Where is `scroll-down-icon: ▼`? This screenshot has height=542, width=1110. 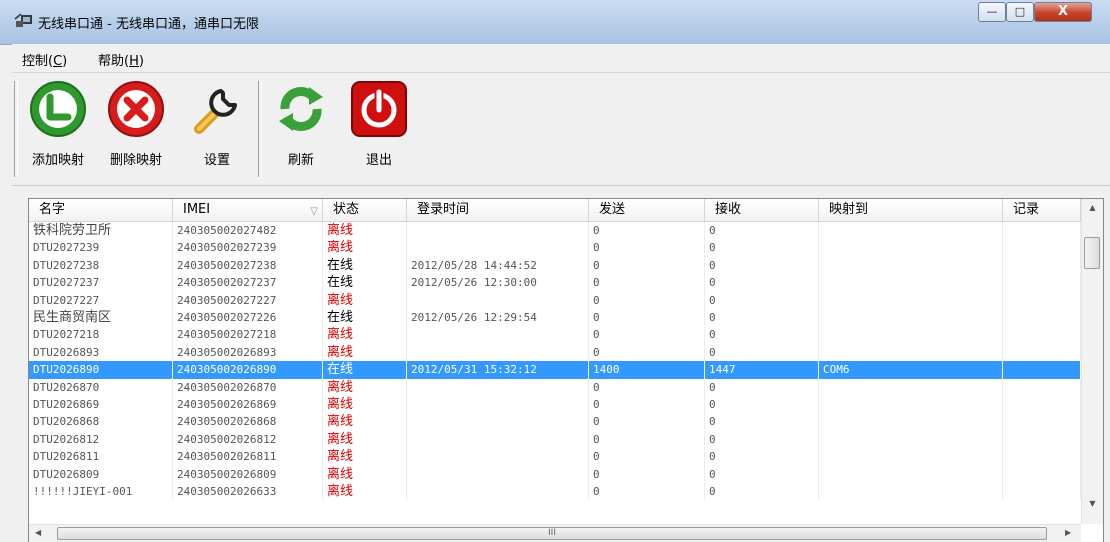 scroll-down-icon: ▼ is located at coordinates (1092, 503).